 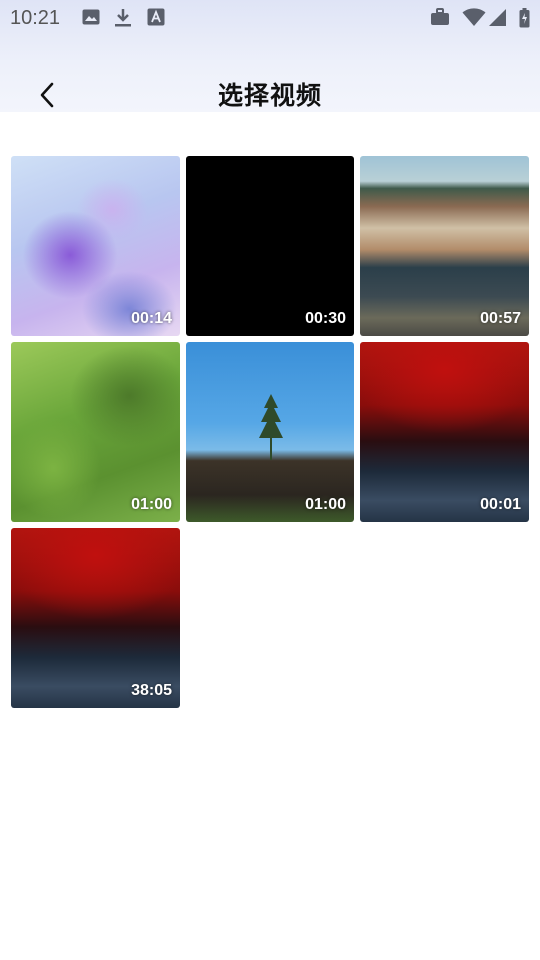 I want to click on battery-icon, so click(x=524, y=18).